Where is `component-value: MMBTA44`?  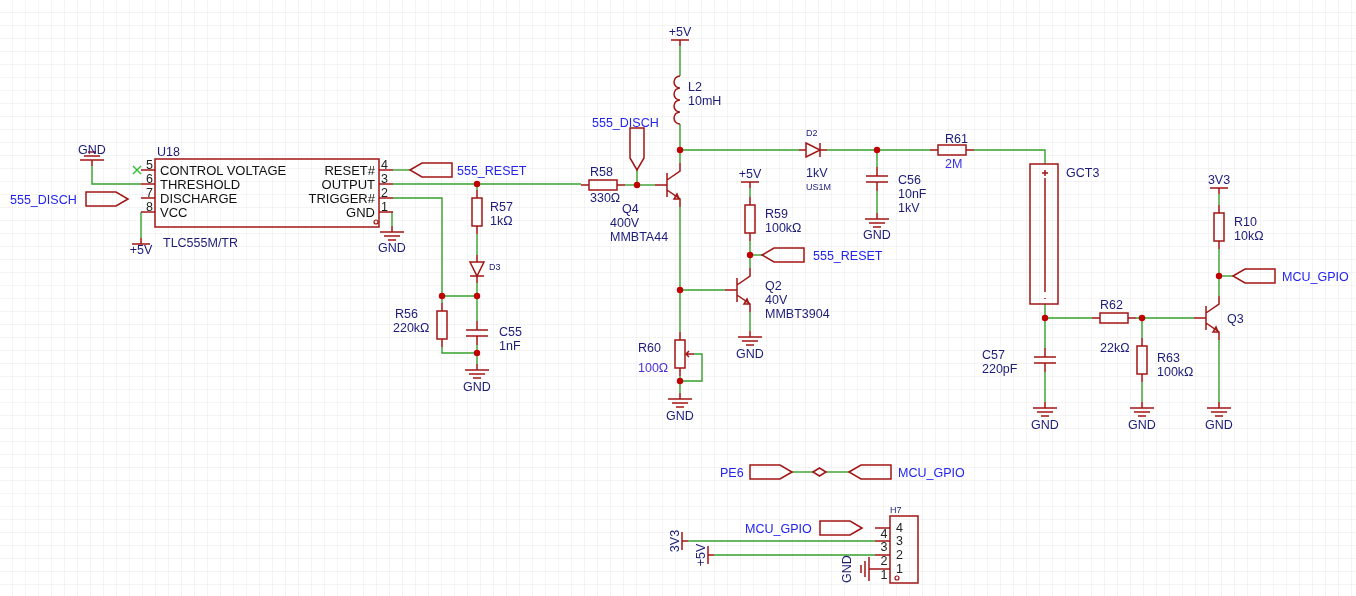 component-value: MMBTA44 is located at coordinates (639, 237).